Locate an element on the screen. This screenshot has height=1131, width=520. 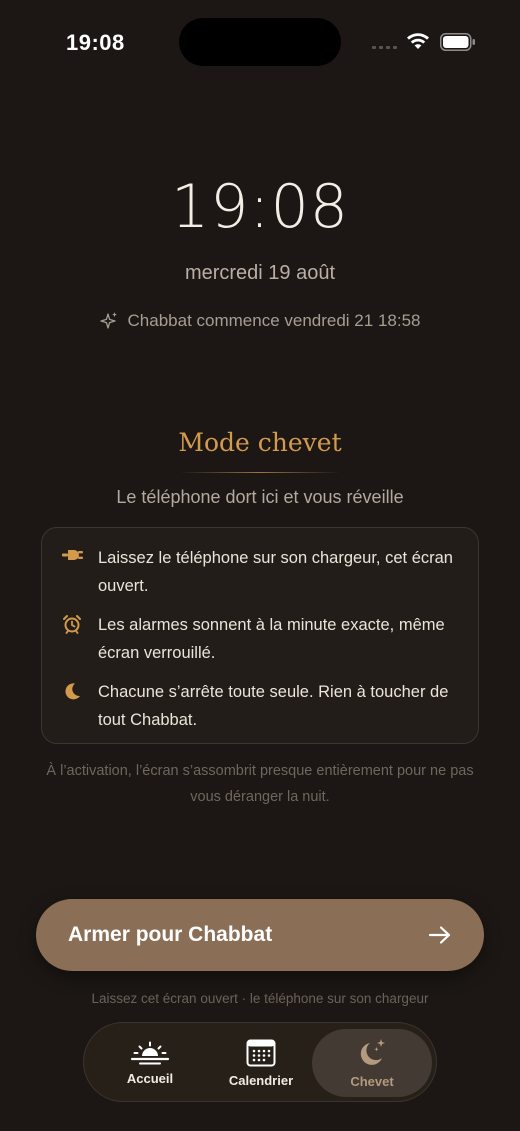
tab-chevet: Chevet is located at coordinates (372, 1063).